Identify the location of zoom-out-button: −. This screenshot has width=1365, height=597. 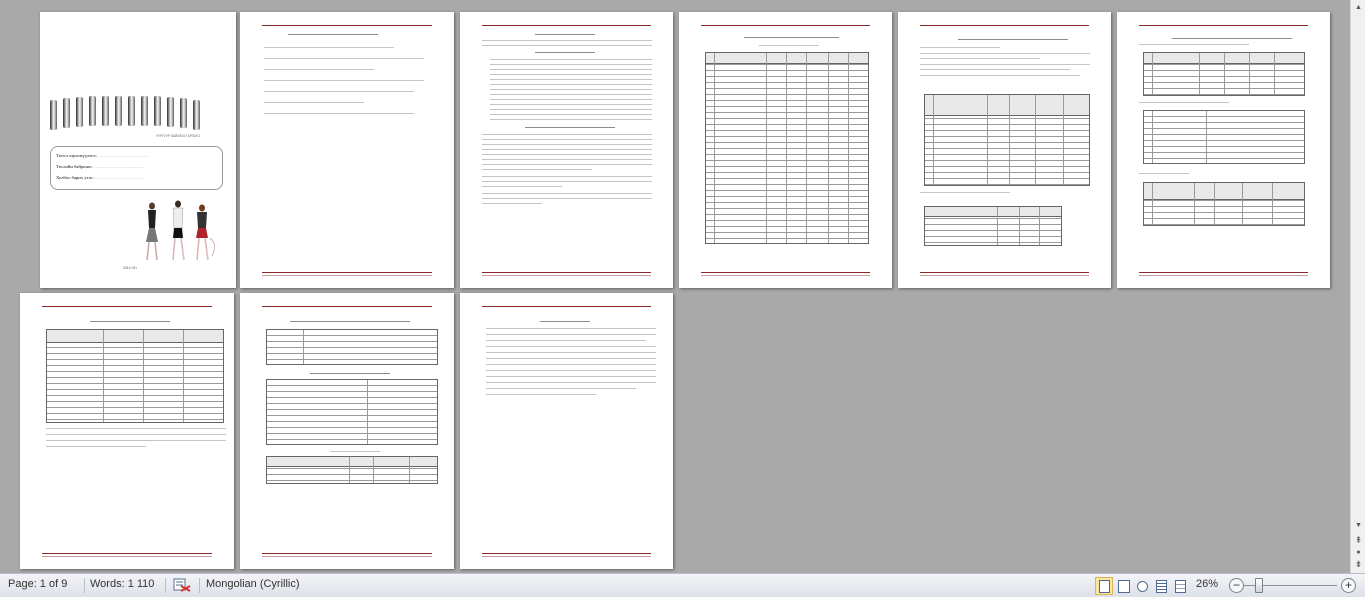
(1236, 585).